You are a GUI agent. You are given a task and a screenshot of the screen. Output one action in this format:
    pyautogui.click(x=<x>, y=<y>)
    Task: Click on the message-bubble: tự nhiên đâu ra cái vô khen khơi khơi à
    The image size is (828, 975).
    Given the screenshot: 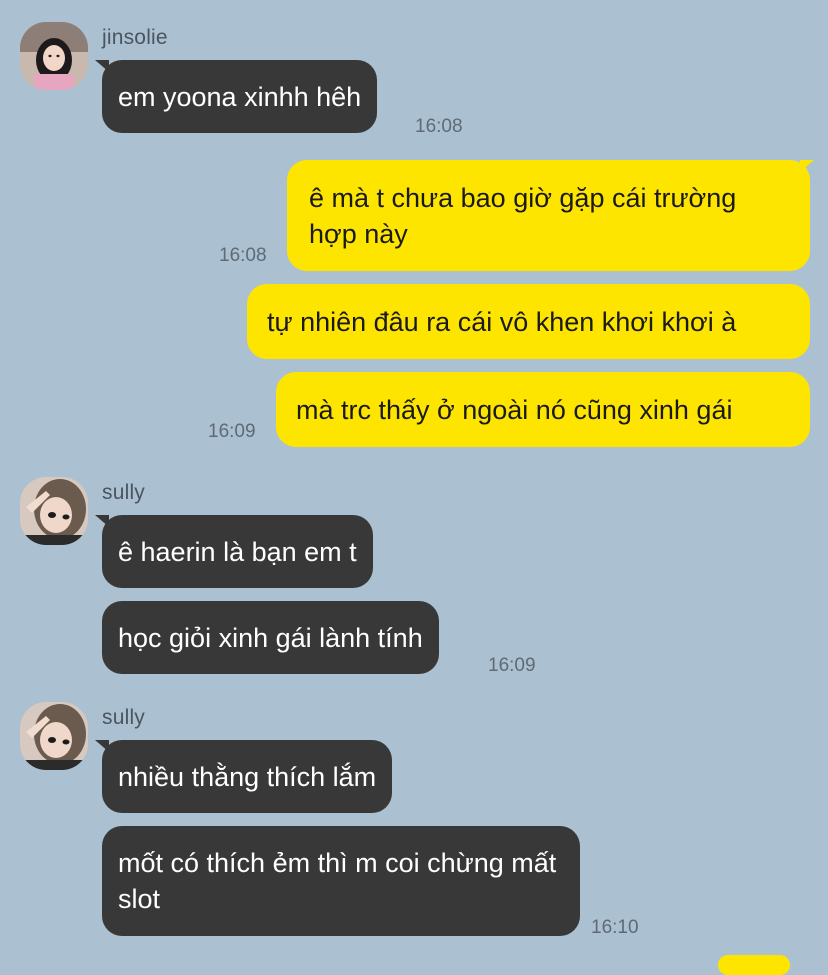 What is the action you would take?
    pyautogui.click(x=528, y=321)
    